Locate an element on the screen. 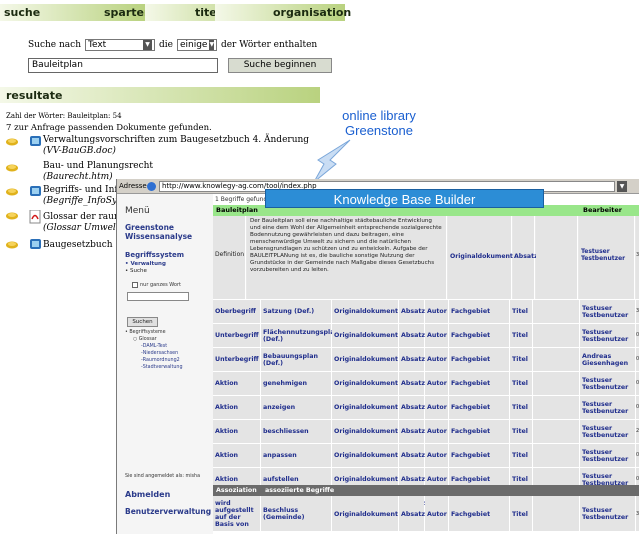  workspace-link: Greenstone Wissensanalyse is located at coordinates (158, 232).